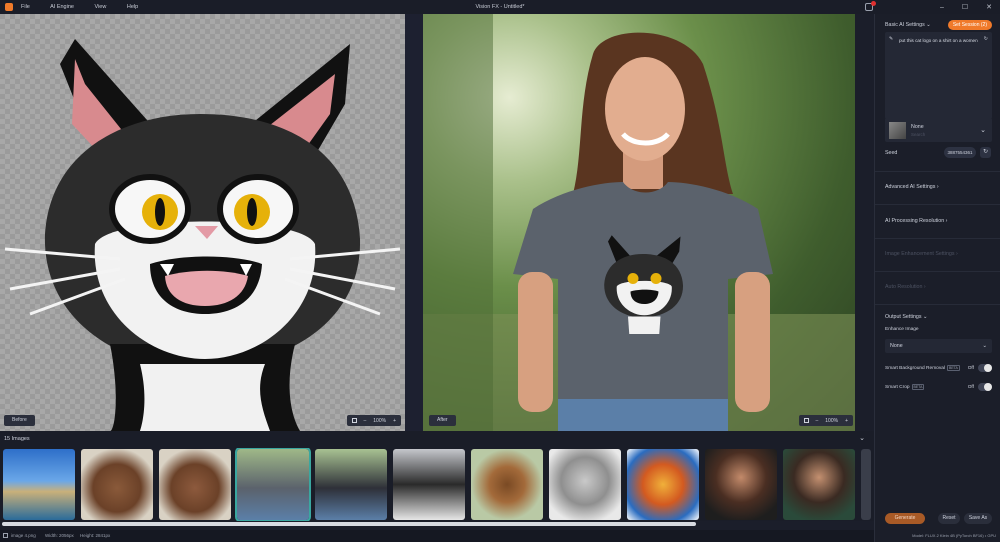 The width and height of the screenshot is (1000, 542). What do you see at coordinates (938, 317) in the screenshot?
I see `output-settings-header: Output Settings ⌄` at bounding box center [938, 317].